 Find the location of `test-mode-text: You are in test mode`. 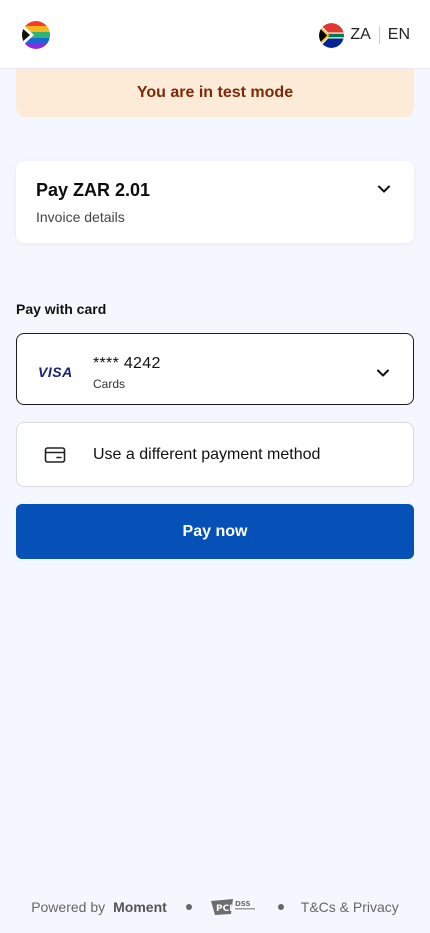

test-mode-text: You are in test mode is located at coordinates (215, 92).